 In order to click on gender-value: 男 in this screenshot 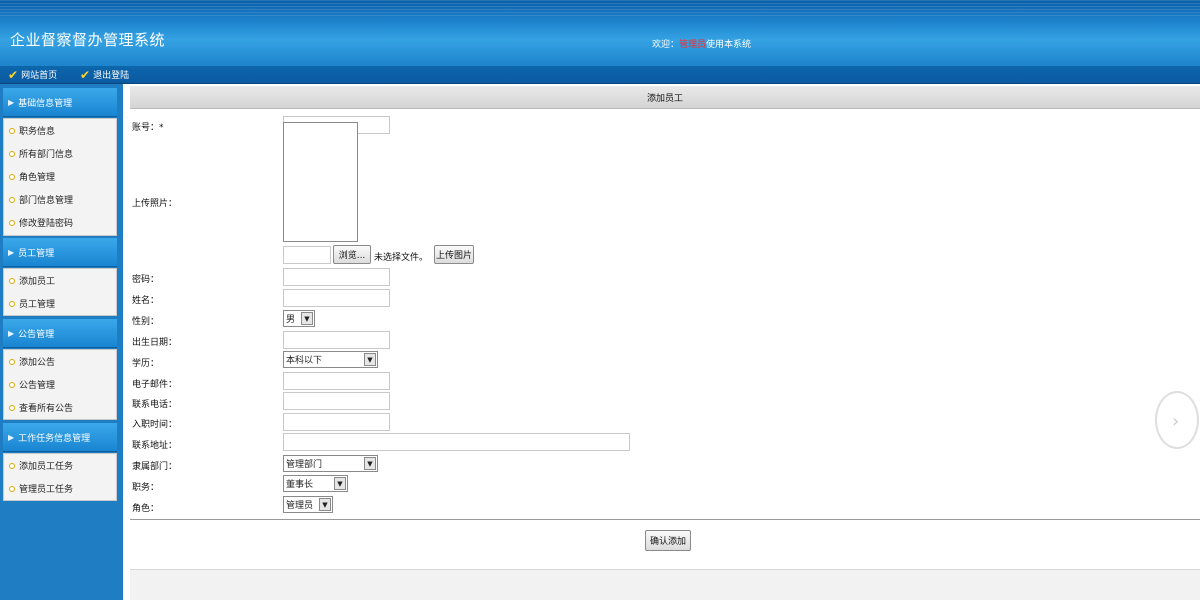, I will do `click(291, 320)`.